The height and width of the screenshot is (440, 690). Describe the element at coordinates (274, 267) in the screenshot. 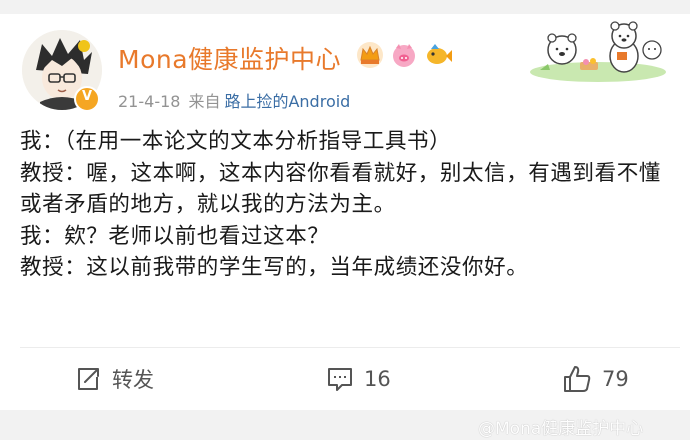

I see `post-line: 教授：这以前我带的学生写的，当年成绩还没你好。` at that location.